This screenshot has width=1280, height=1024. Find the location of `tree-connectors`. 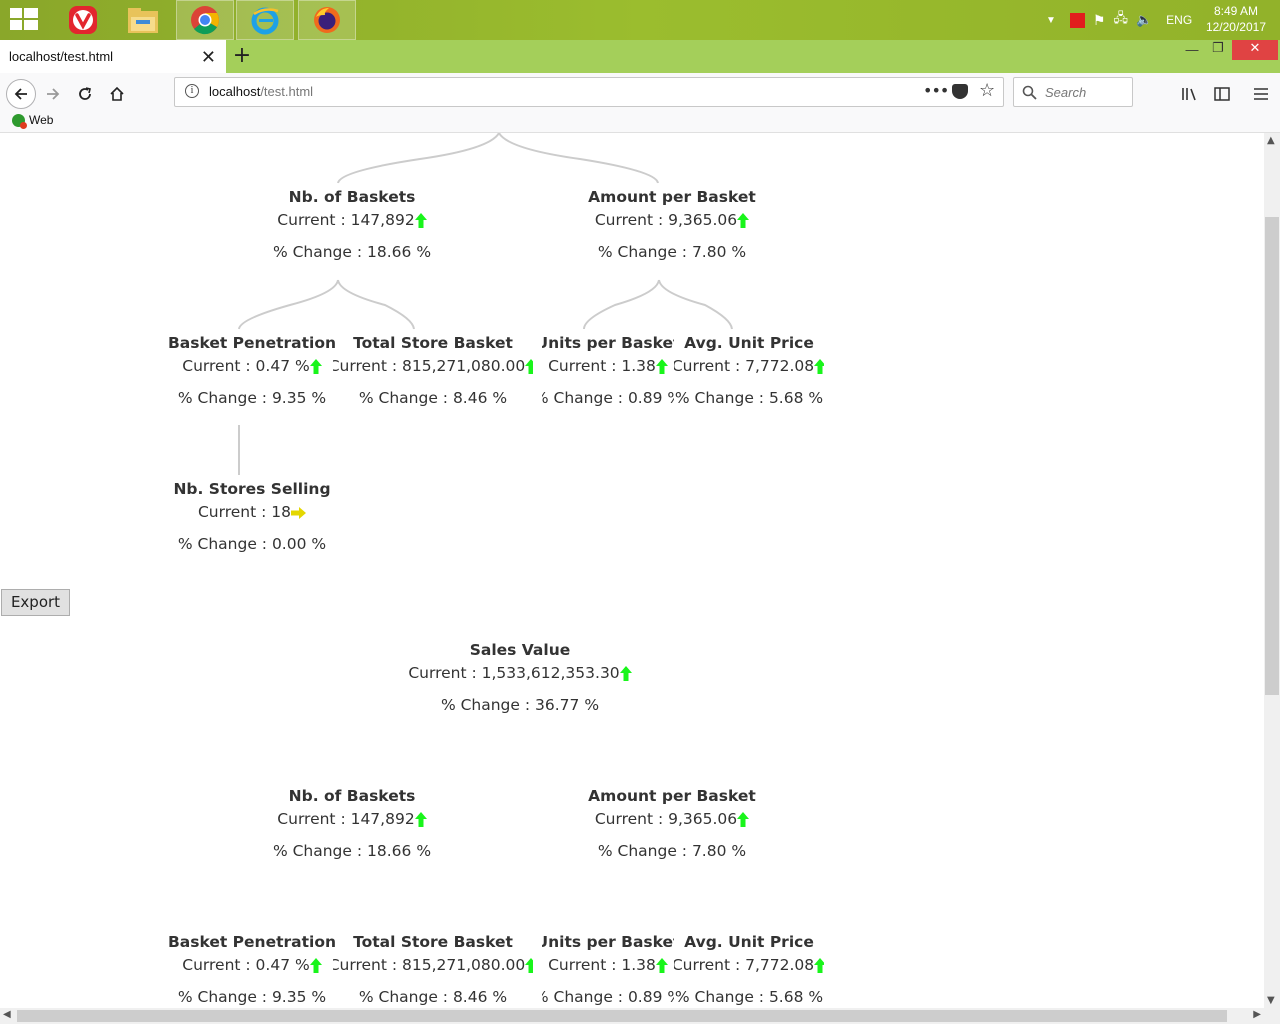

tree-connectors is located at coordinates (485, 304).